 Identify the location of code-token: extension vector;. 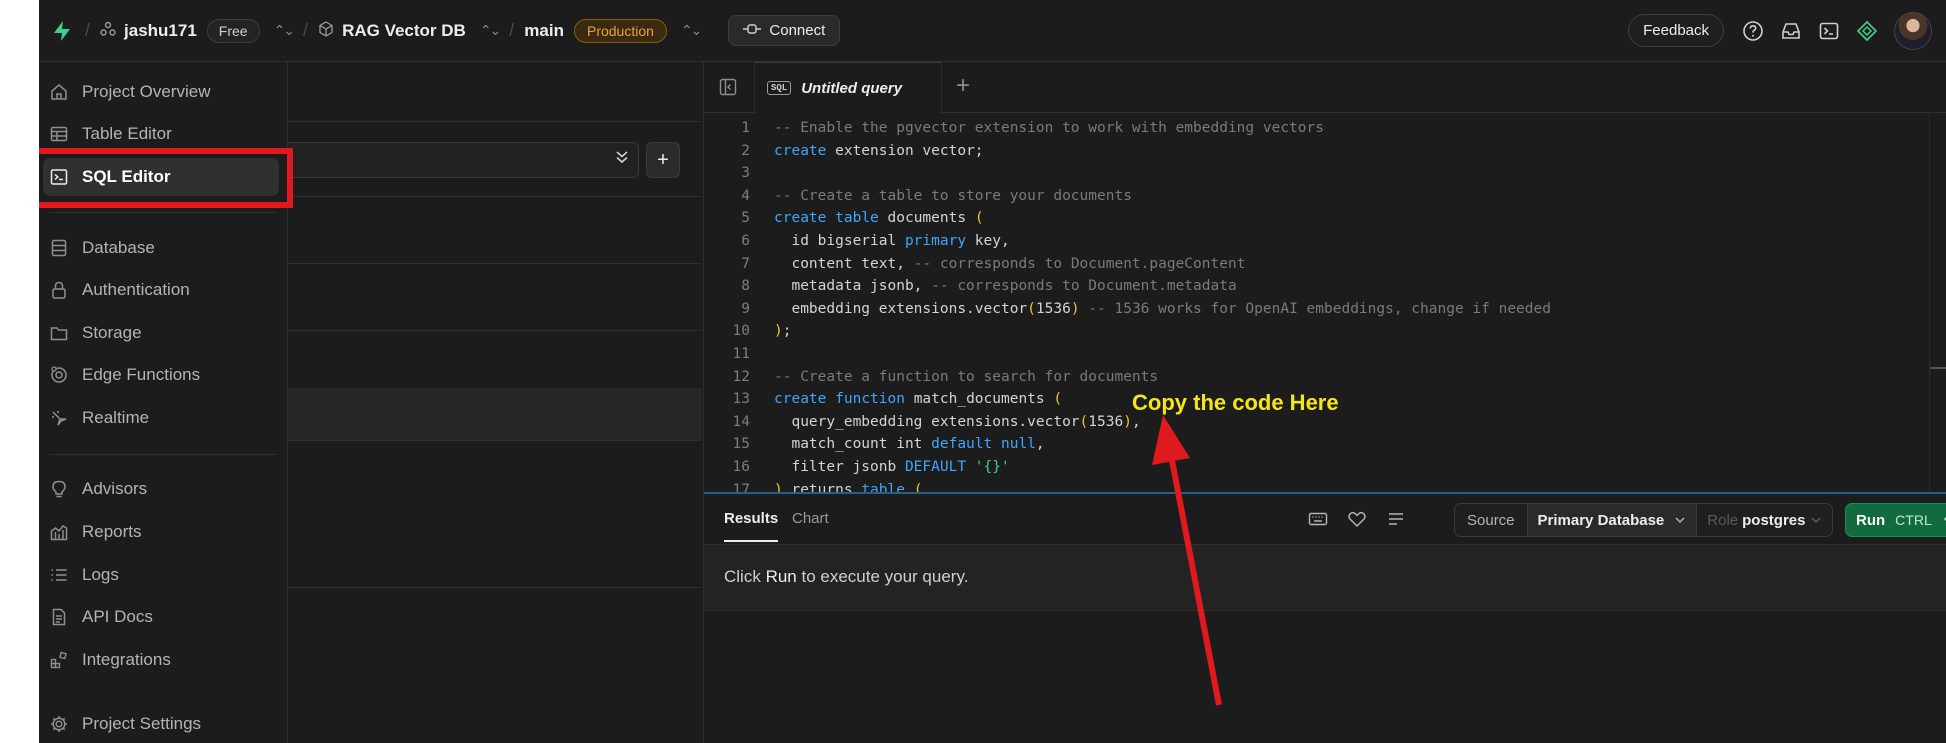
(905, 150).